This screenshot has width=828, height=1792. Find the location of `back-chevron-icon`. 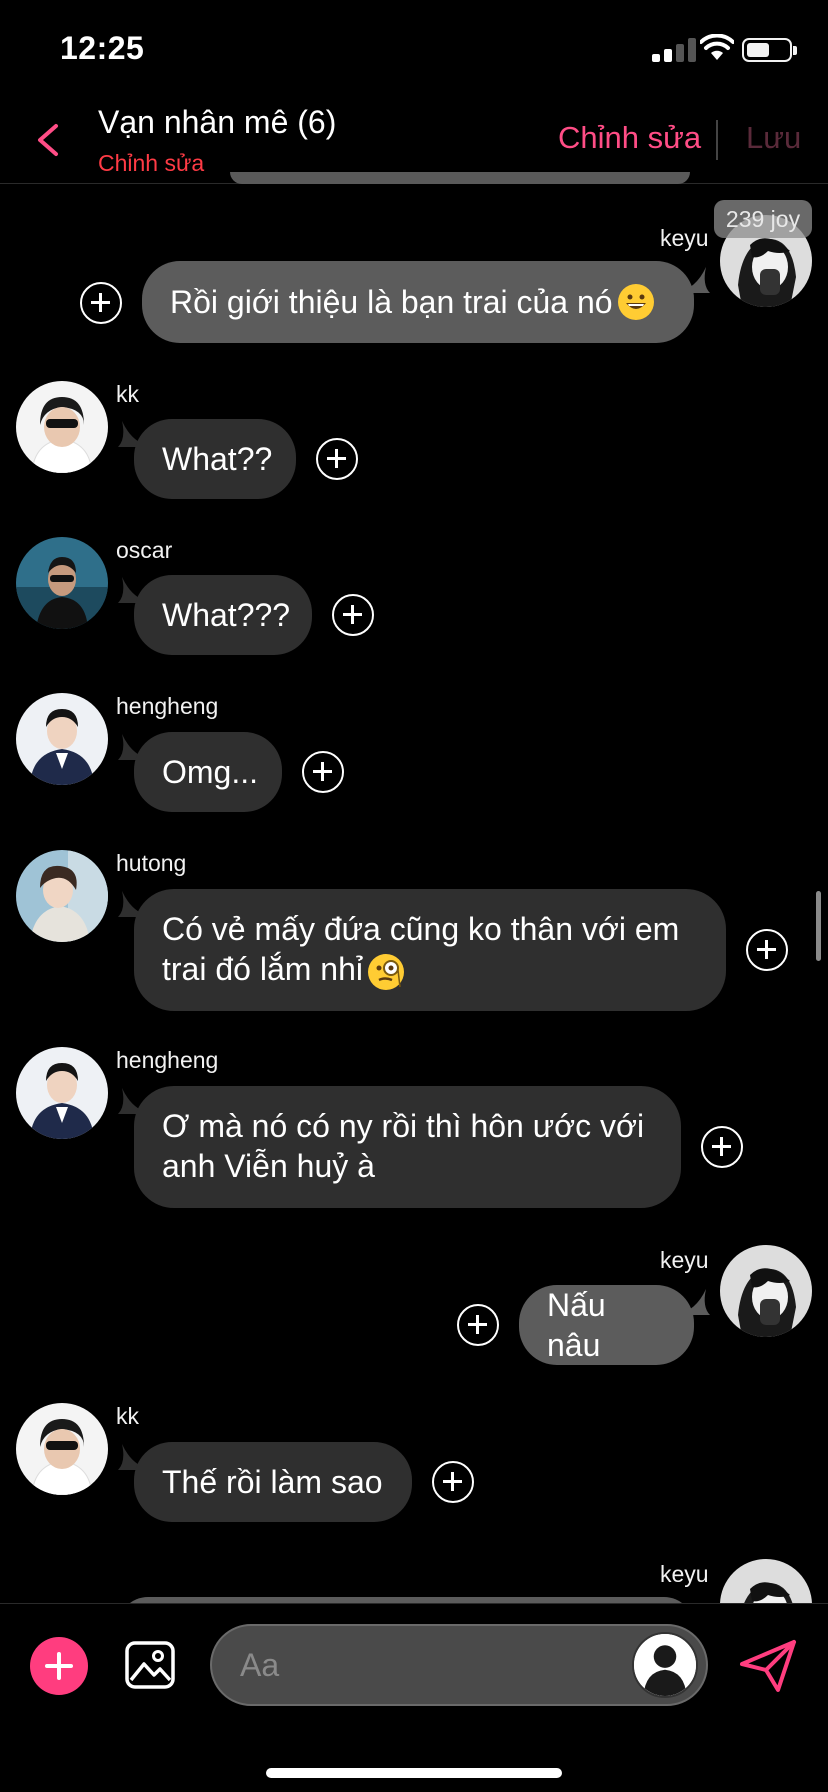

back-chevron-icon is located at coordinates (48, 140).